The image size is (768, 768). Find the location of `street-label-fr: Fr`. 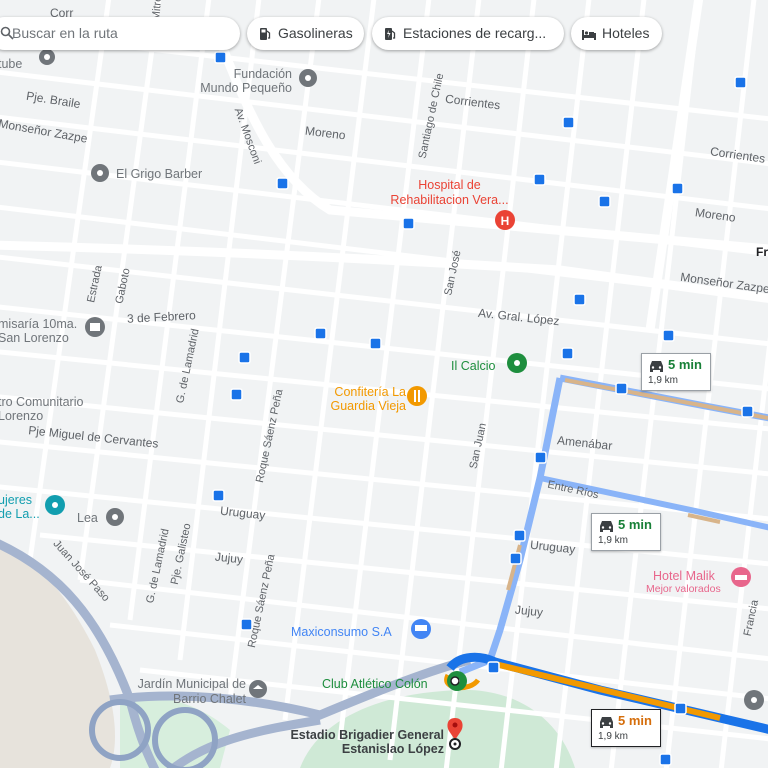

street-label-fr: Fr is located at coordinates (762, 252).